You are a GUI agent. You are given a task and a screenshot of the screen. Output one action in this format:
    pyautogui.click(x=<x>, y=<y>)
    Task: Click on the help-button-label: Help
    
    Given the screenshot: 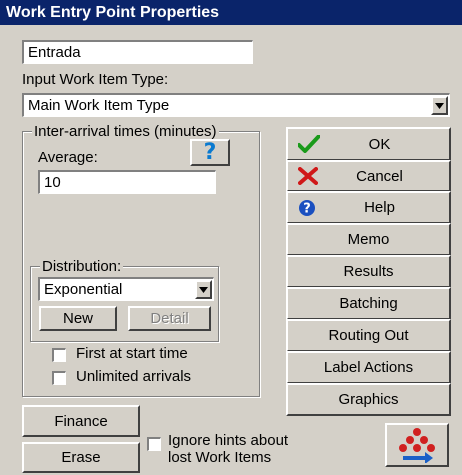 What is the action you would take?
    pyautogui.click(x=379, y=207)
    